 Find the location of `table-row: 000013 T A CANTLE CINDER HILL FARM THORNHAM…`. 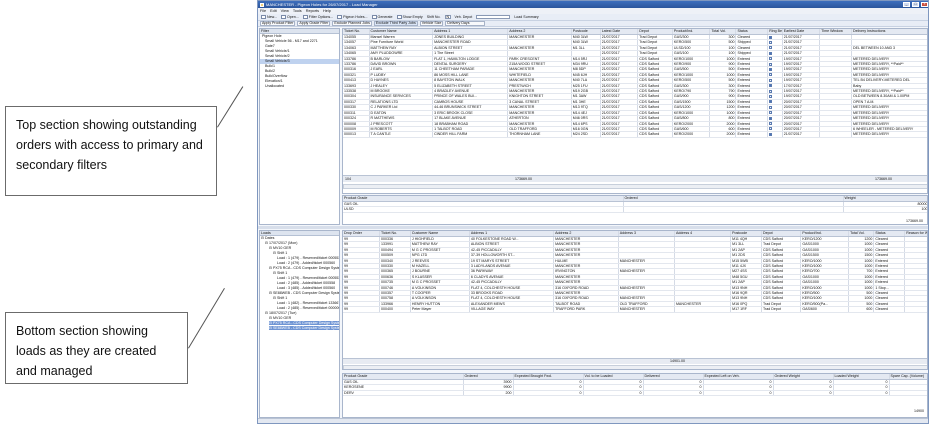

table-row: 000013 T A CANTLE CINDER HILL FARM THORNHAM… is located at coordinates (635, 134).